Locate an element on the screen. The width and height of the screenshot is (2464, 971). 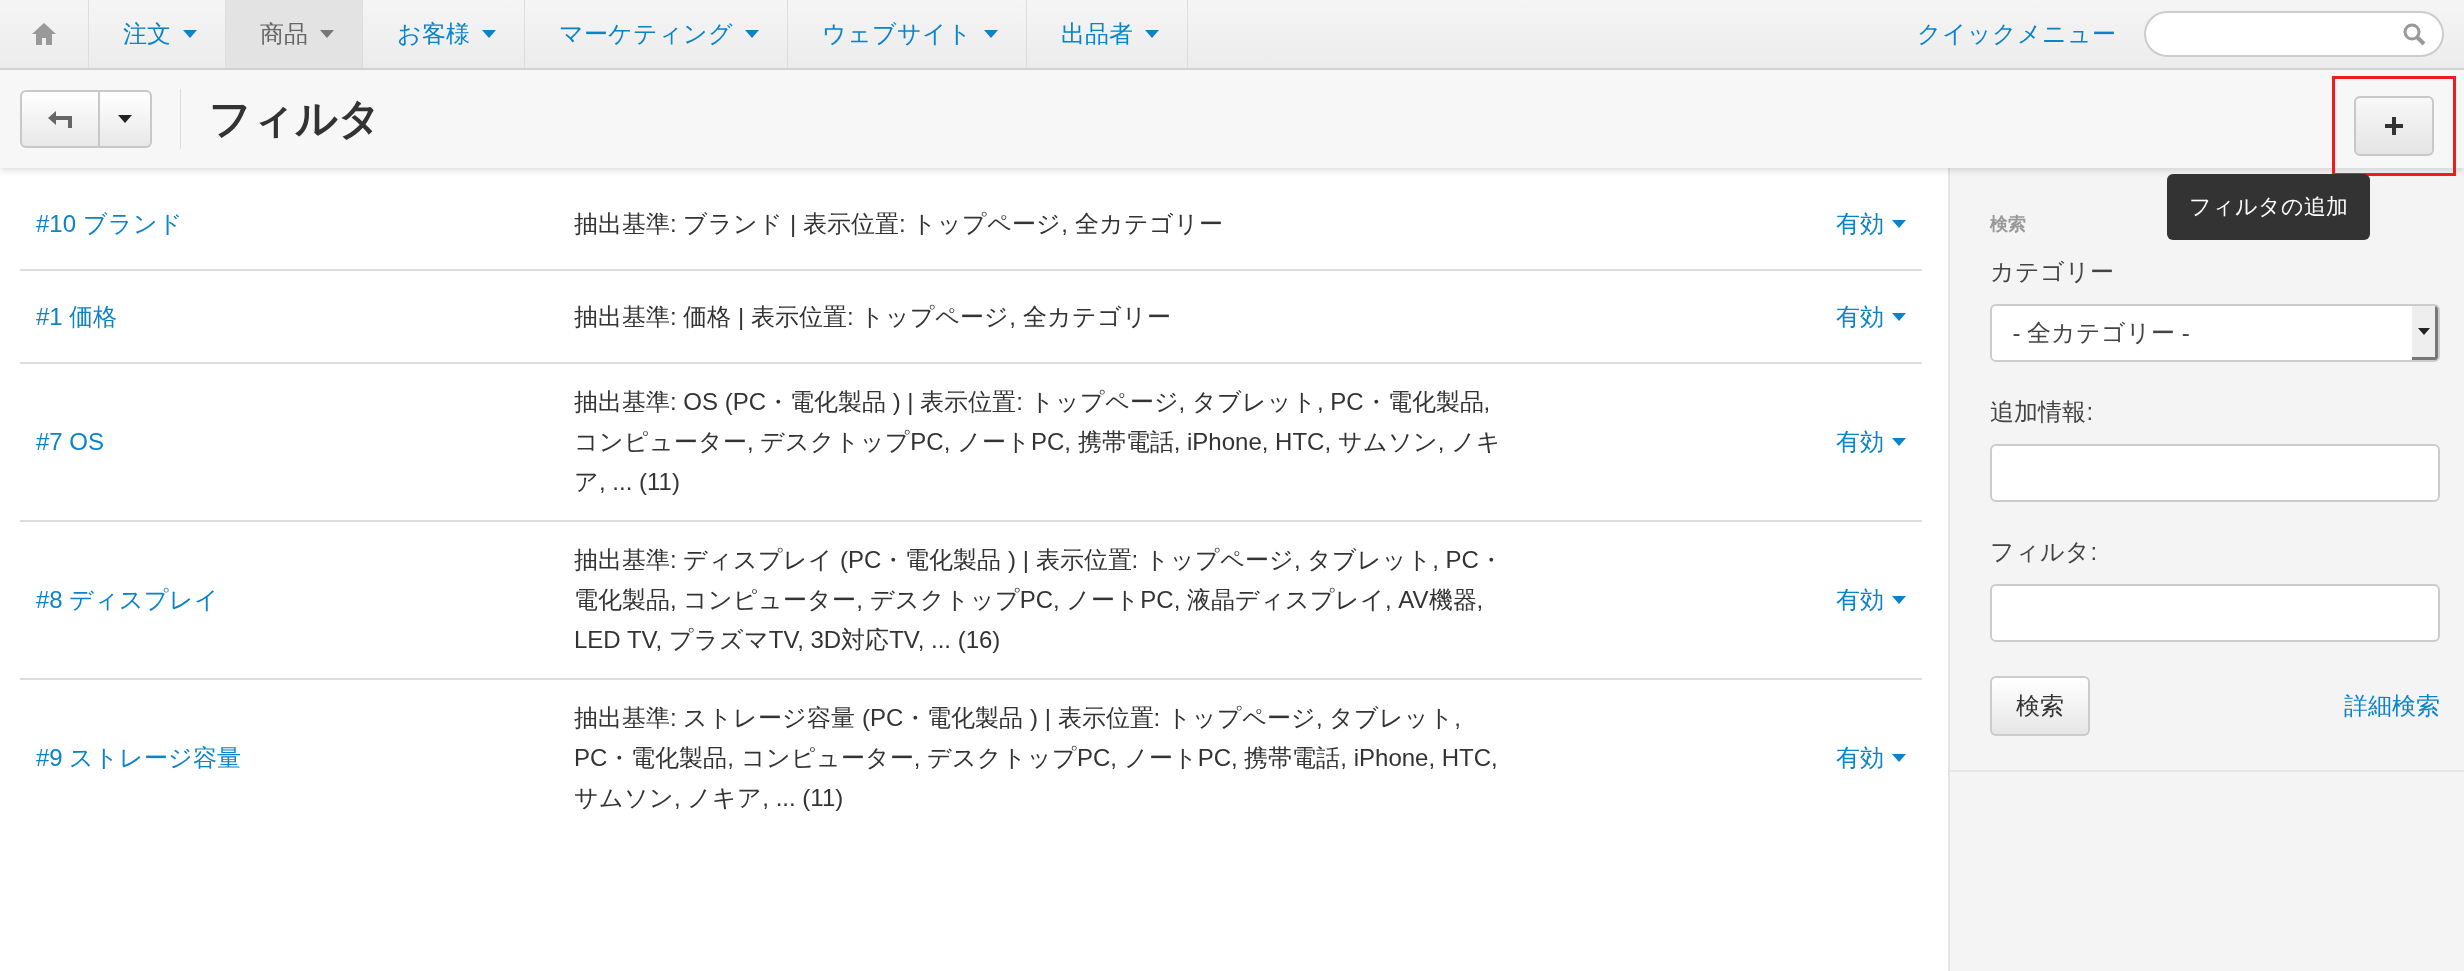
search-icon is located at coordinates (2414, 34).